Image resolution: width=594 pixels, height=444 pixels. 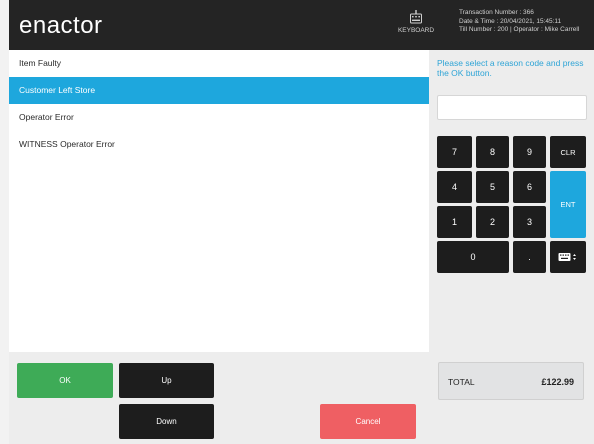 What do you see at coordinates (492, 187) in the screenshot?
I see `key-5: 5` at bounding box center [492, 187].